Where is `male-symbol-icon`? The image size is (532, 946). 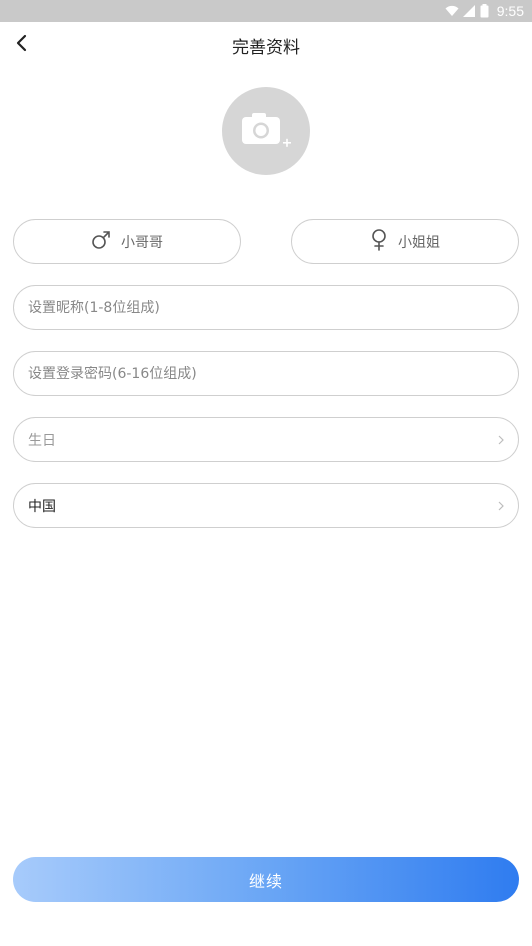 male-symbol-icon is located at coordinates (101, 242).